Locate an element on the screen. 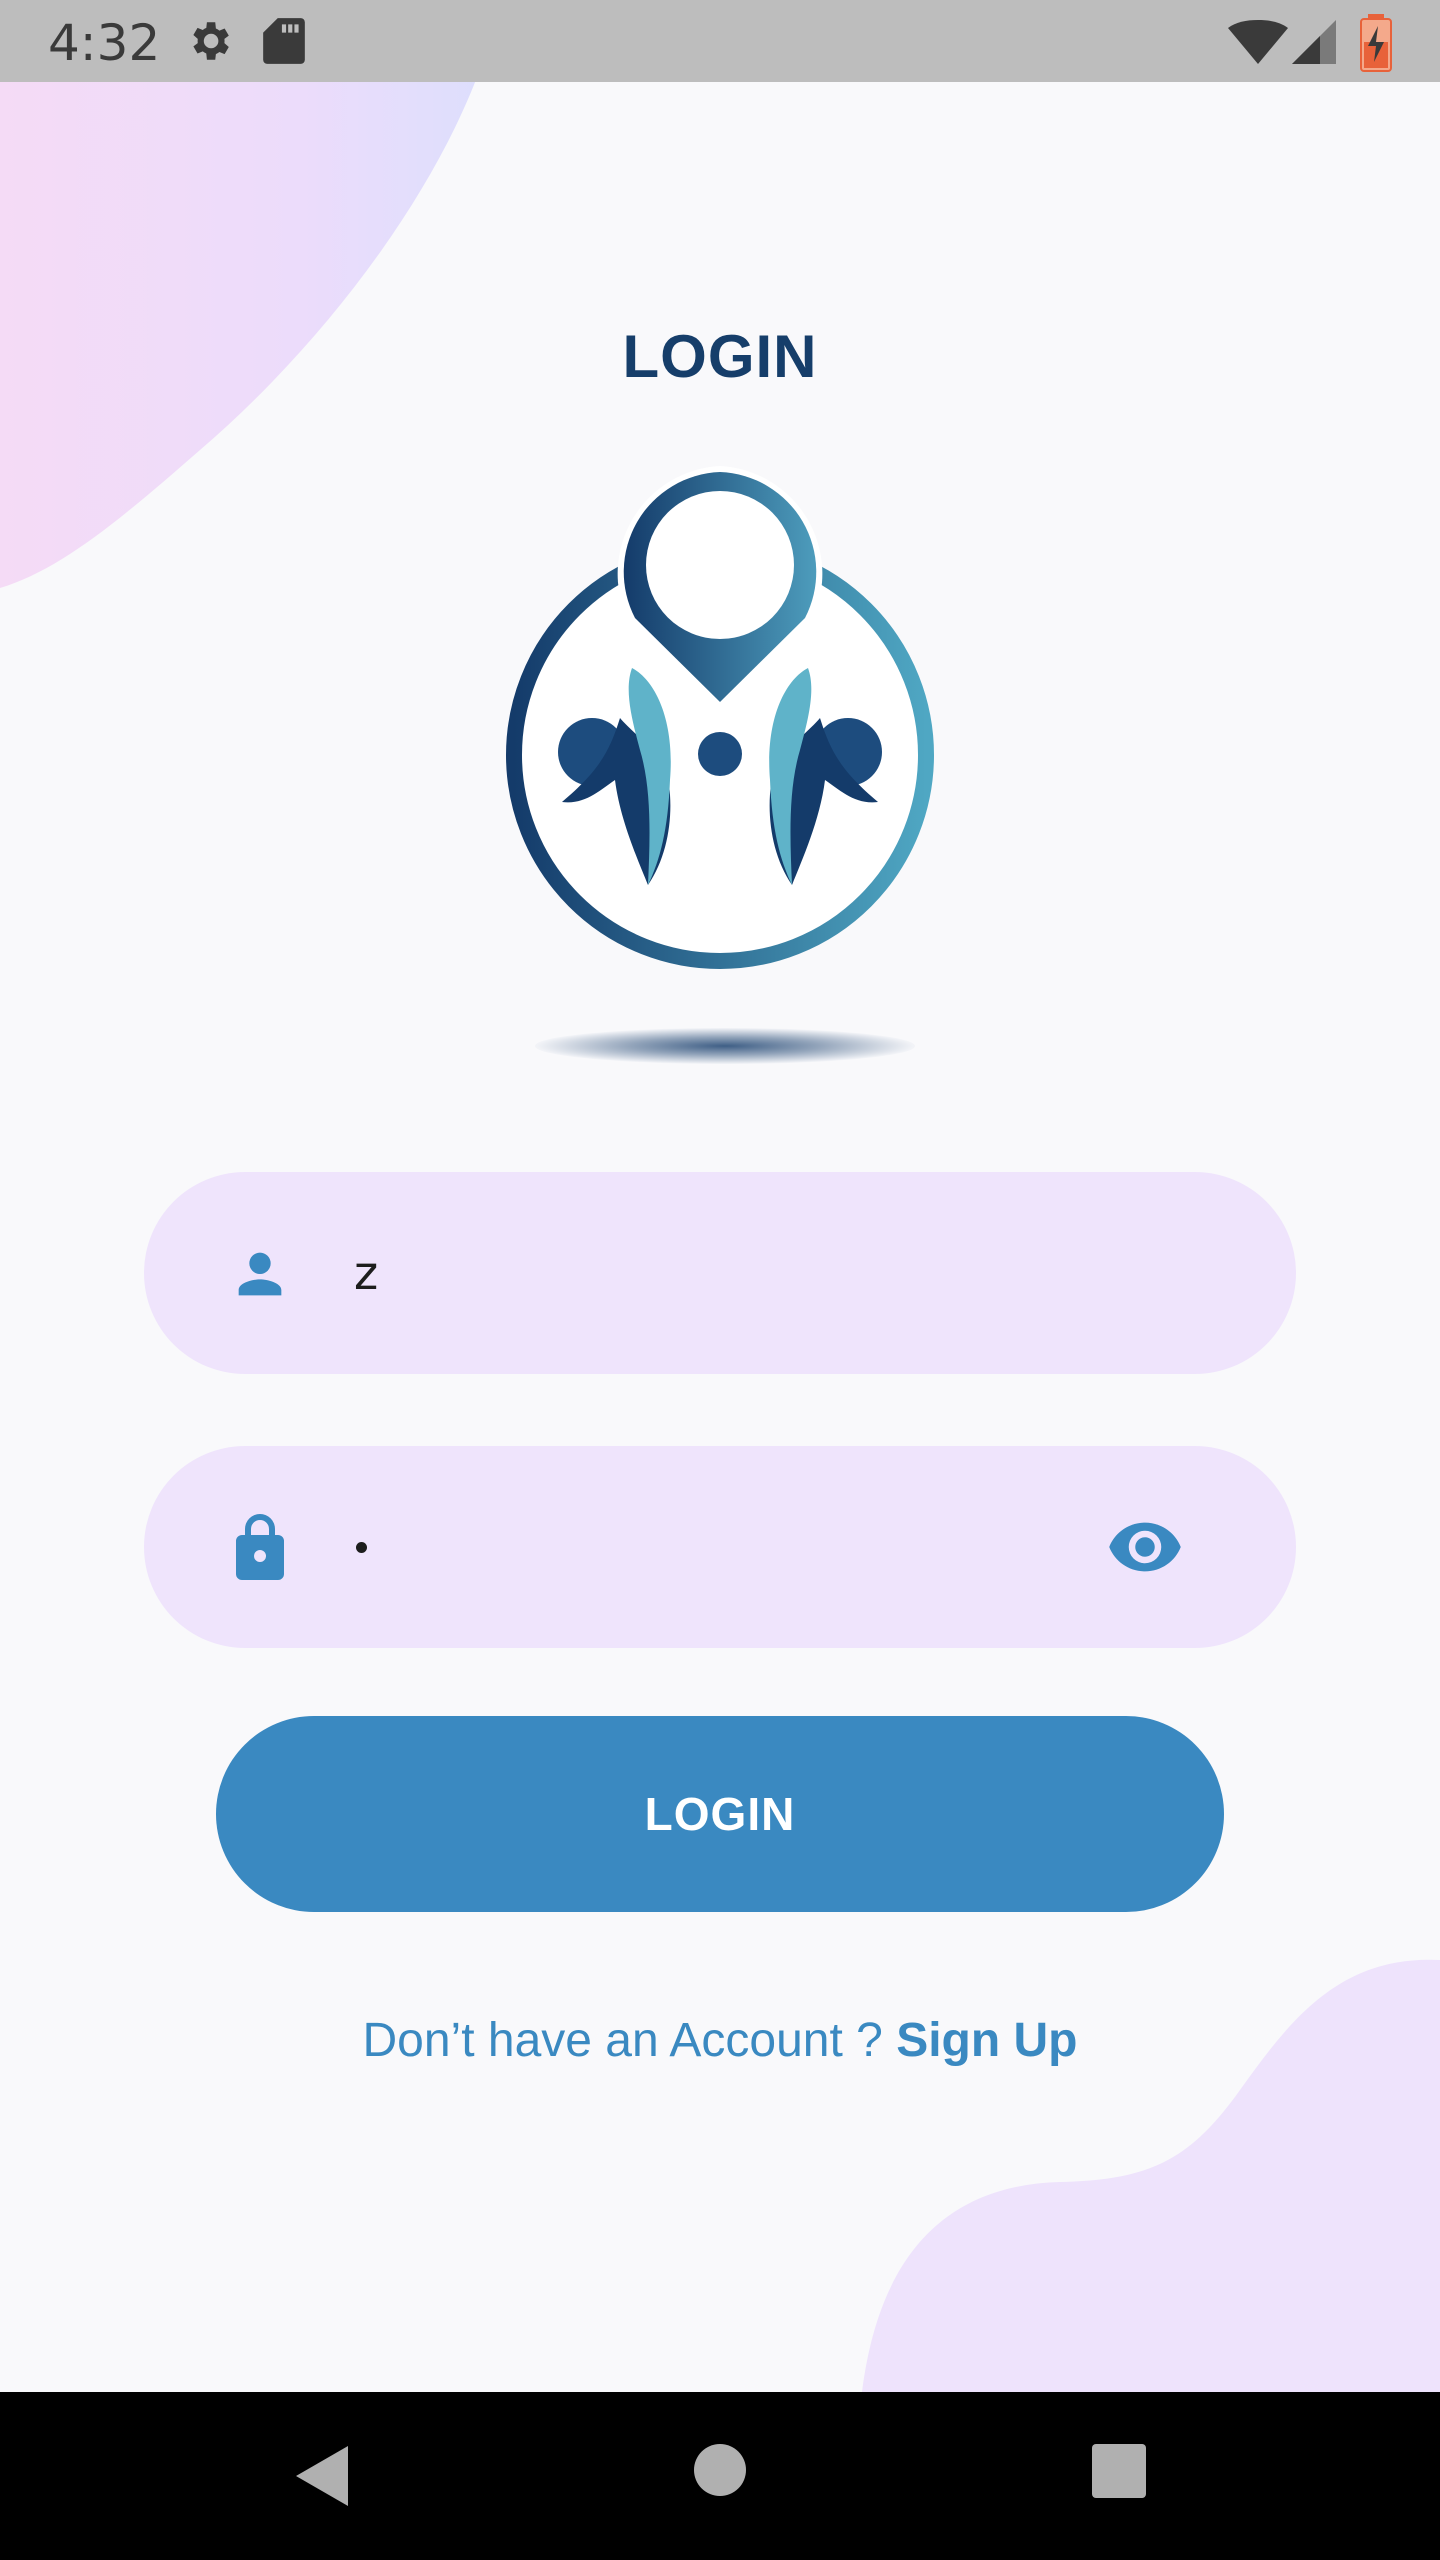 Image resolution: width=1440 pixels, height=2560 pixels. back-icon is located at coordinates (320, 2476).